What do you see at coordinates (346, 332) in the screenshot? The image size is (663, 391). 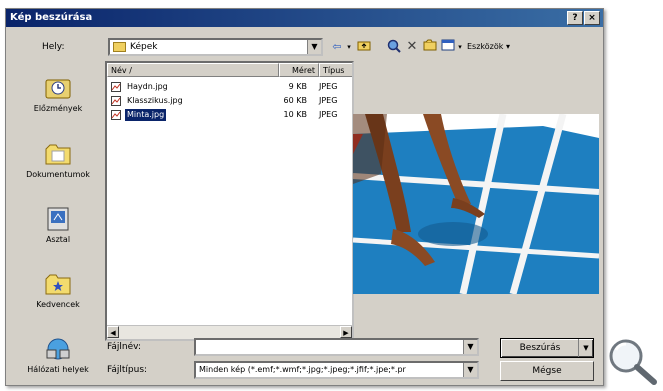 I see `scroll-right-icon: ▶` at bounding box center [346, 332].